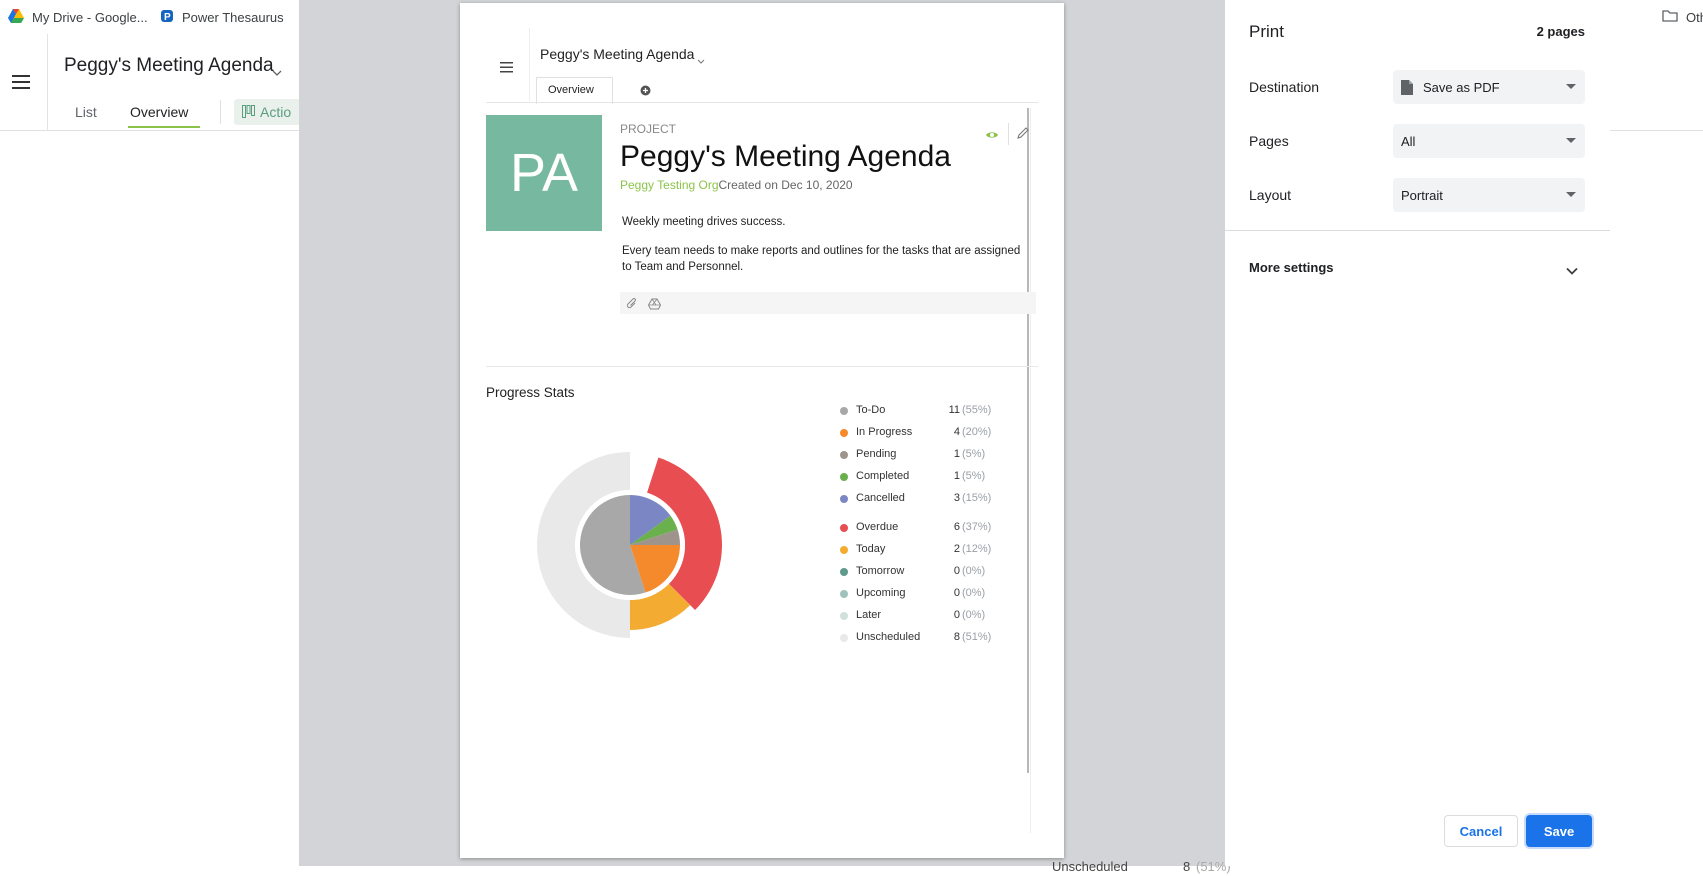 This screenshot has height=876, width=1703. Describe the element at coordinates (871, 410) in the screenshot. I see `legend-label: To-Do` at that location.